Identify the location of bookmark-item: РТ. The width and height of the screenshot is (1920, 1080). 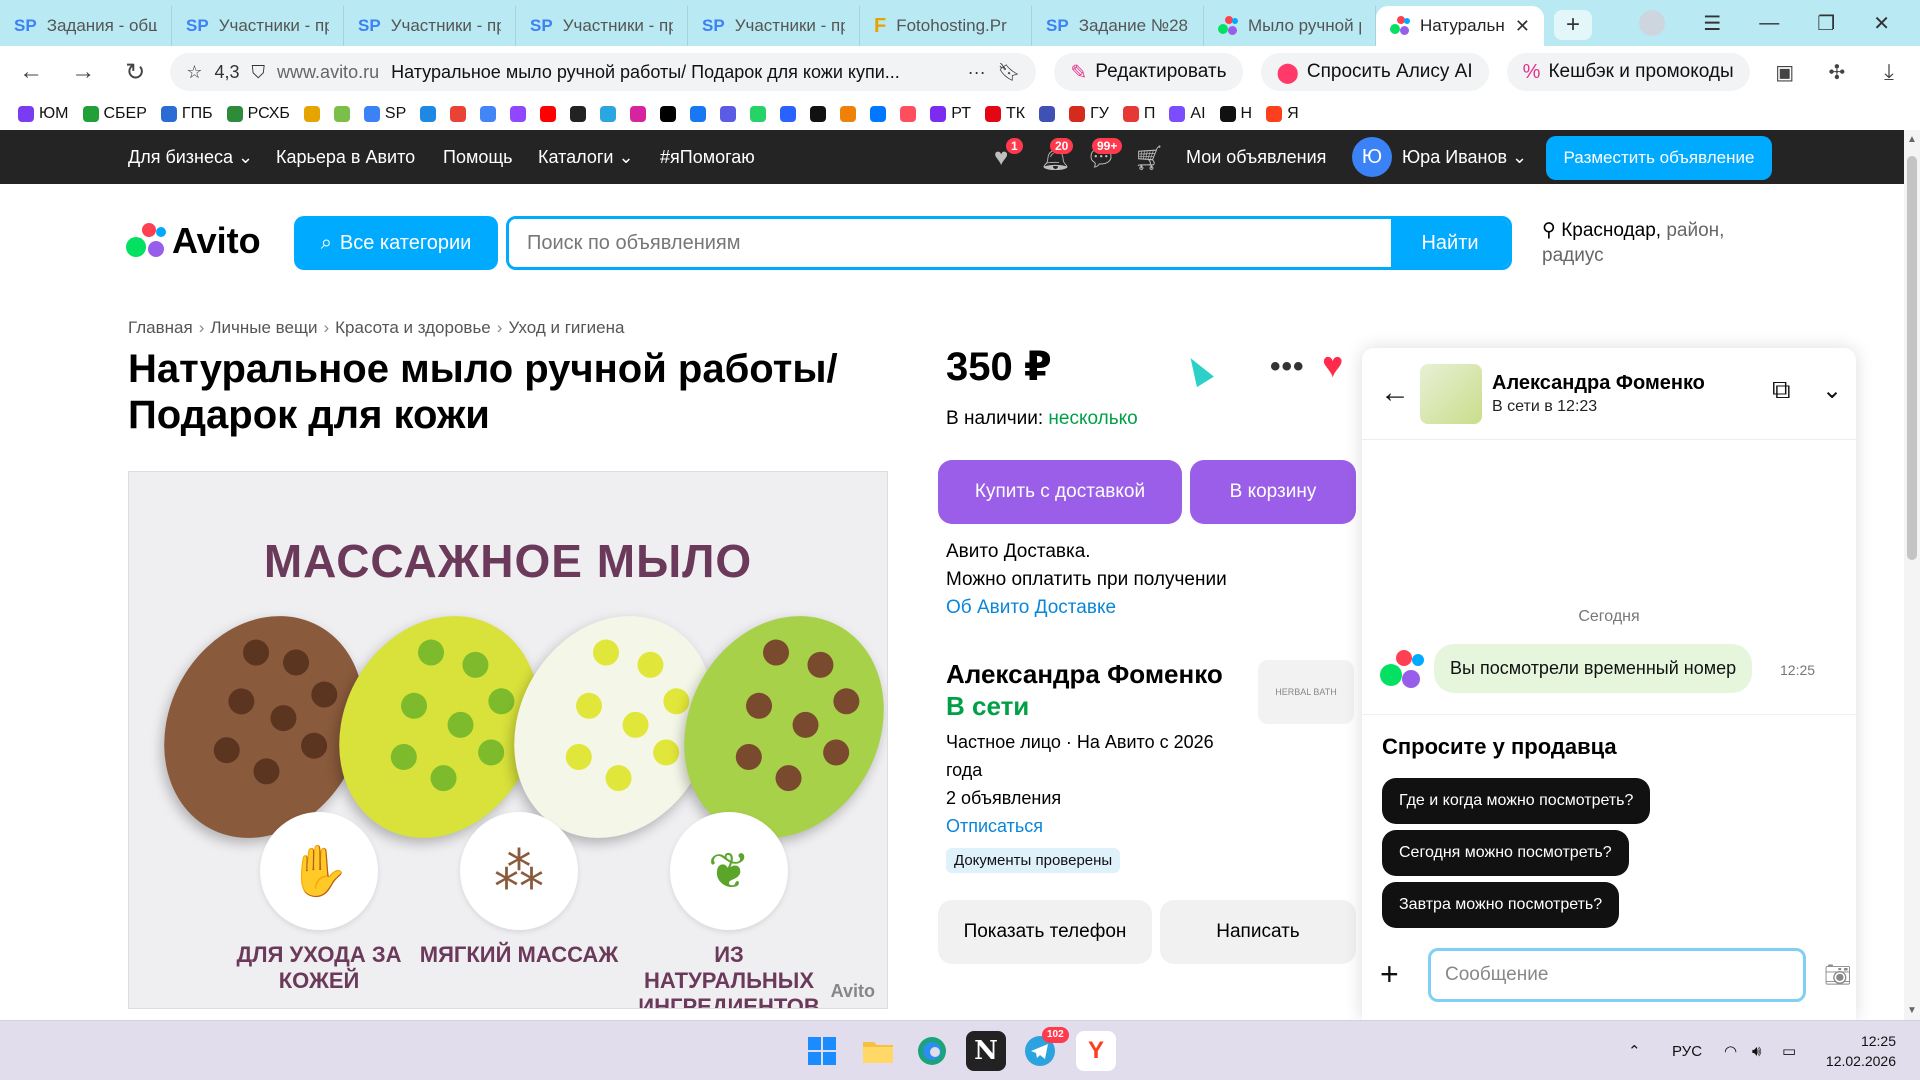
(950, 114).